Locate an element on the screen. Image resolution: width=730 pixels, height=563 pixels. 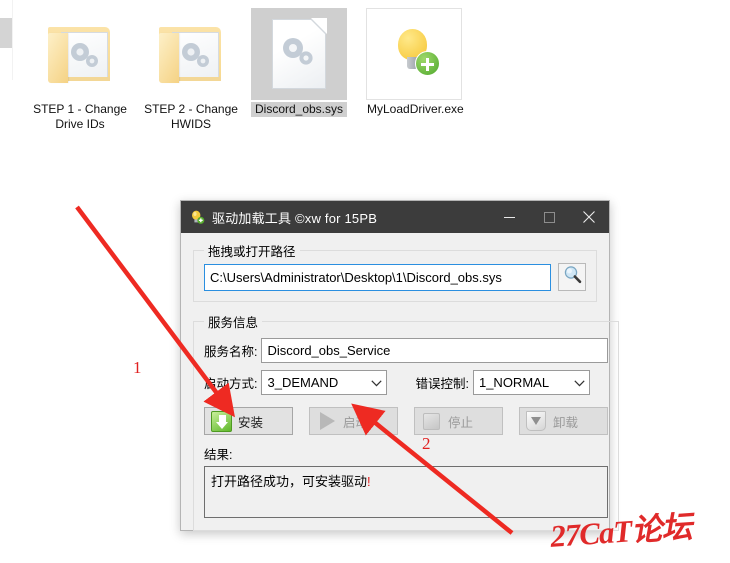
error-control-select: 1_NORMAL is located at coordinates (531, 382).